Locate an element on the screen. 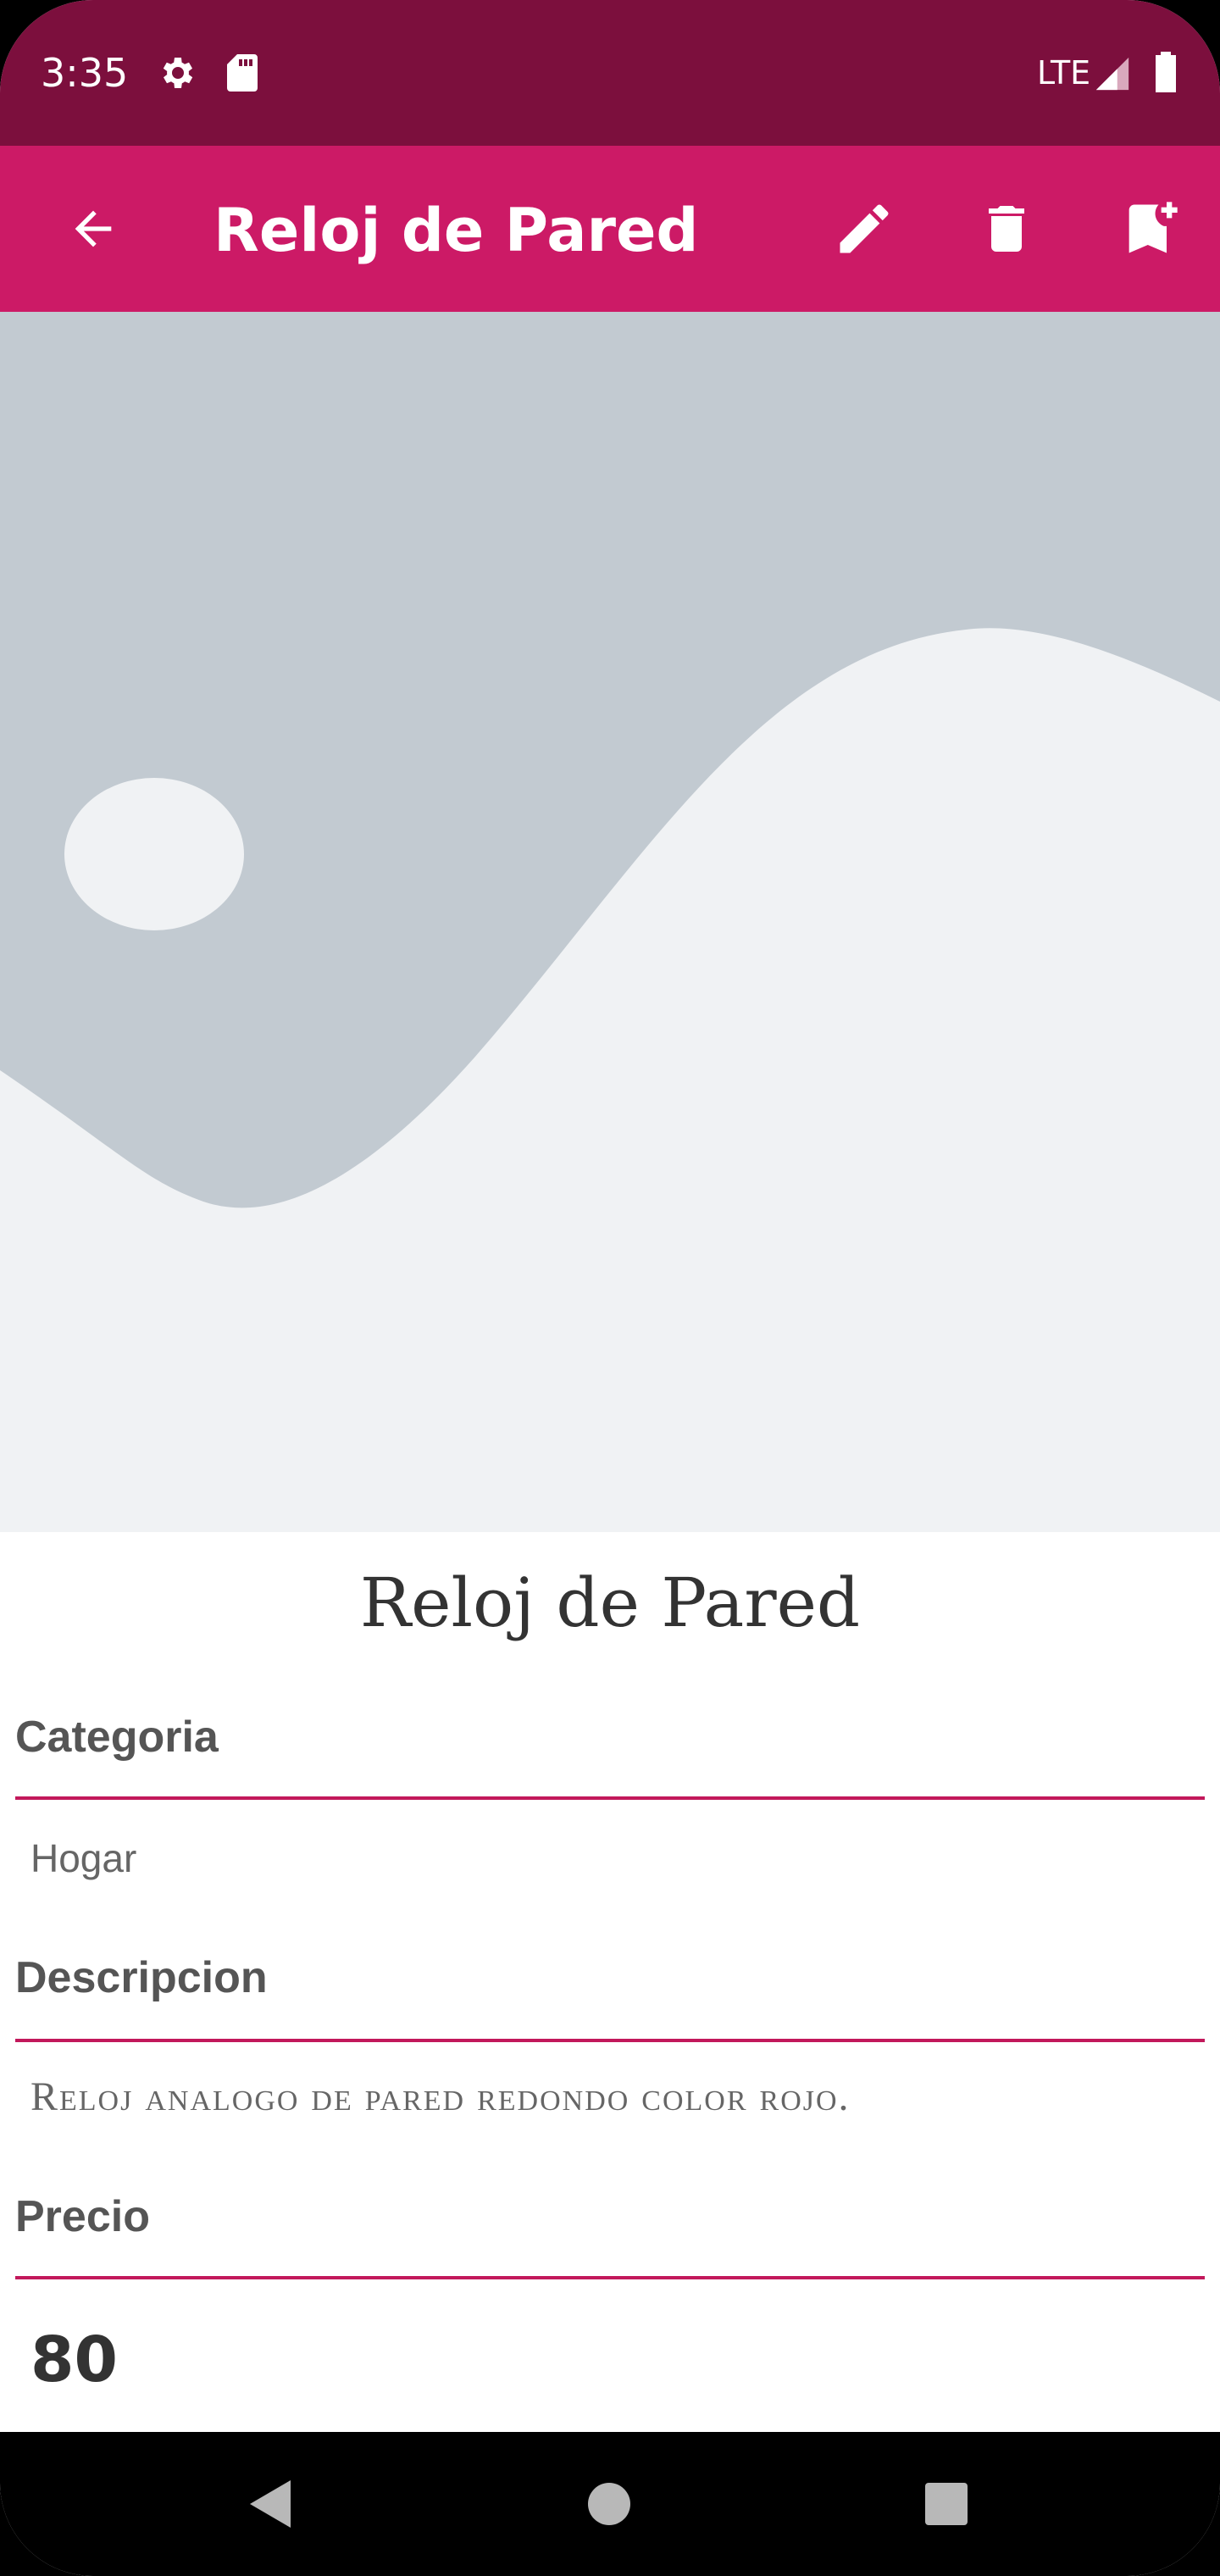  nav-recents-icon is located at coordinates (946, 2504).